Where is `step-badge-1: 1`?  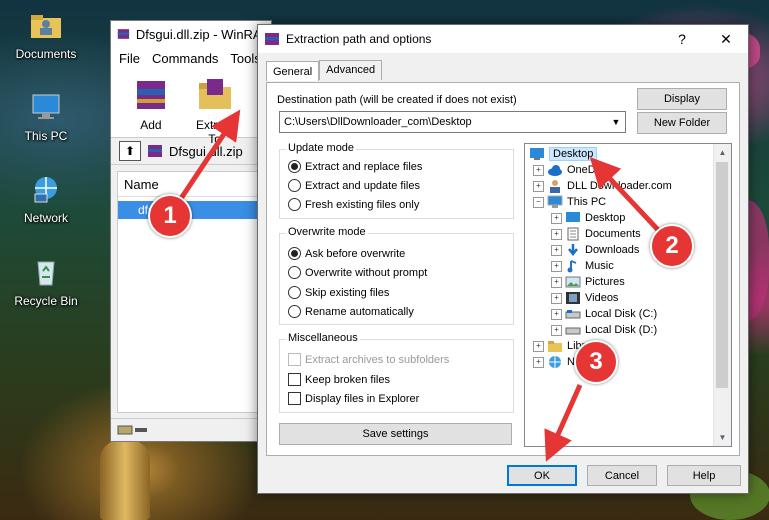 step-badge-1: 1 is located at coordinates (170, 216).